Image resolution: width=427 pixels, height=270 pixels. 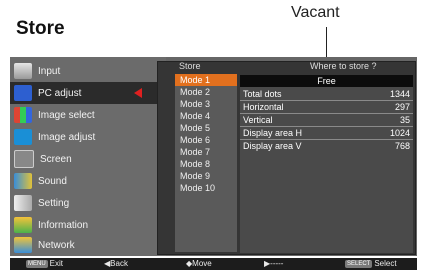 What do you see at coordinates (190, 66) in the screenshot?
I see `panel-title: Store` at bounding box center [190, 66].